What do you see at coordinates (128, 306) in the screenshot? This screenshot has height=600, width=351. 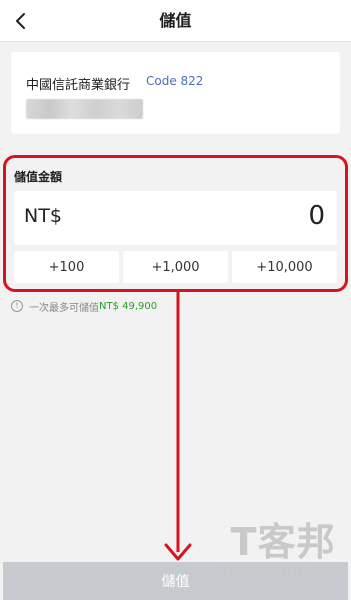 I see `hint-limit: NT$ 49,900` at bounding box center [128, 306].